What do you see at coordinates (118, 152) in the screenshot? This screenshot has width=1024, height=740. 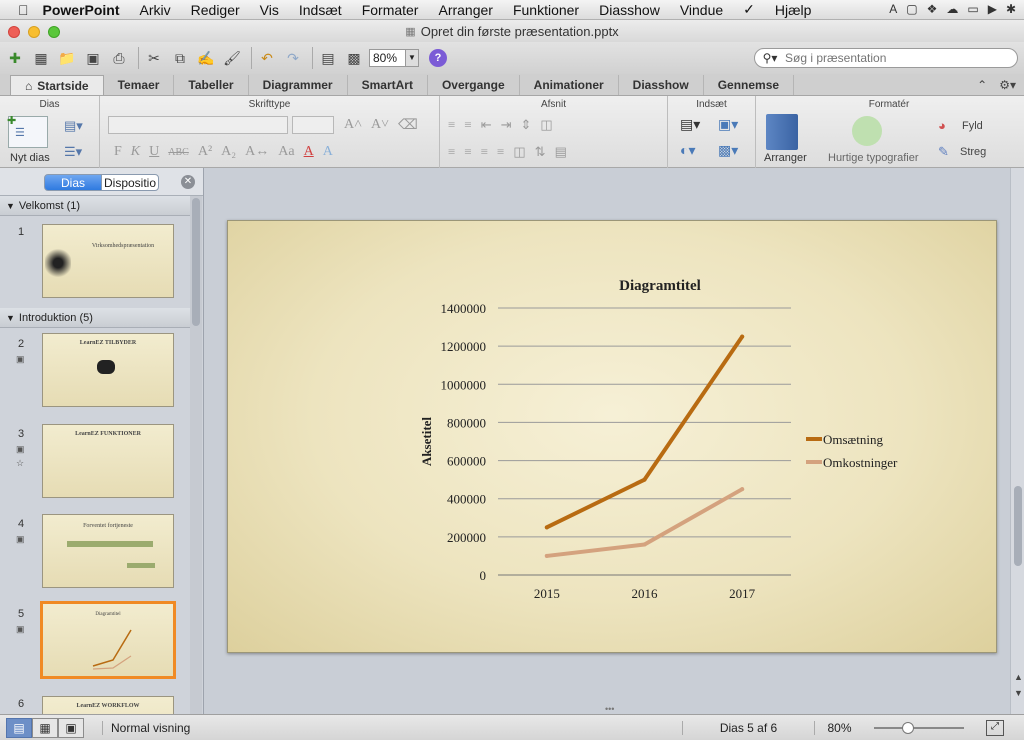 I see `bold-icon: F` at bounding box center [118, 152].